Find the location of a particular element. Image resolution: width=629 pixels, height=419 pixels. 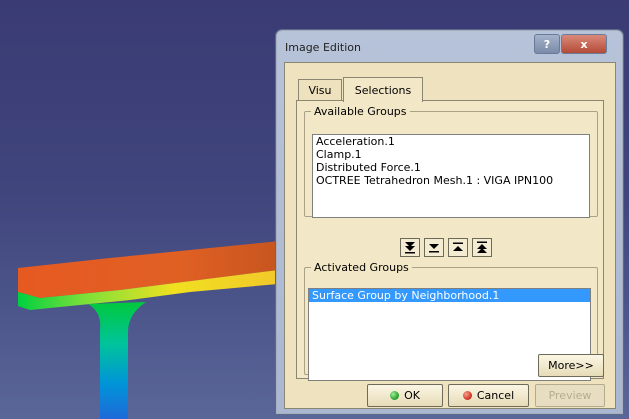

ok-icon is located at coordinates (395, 395).